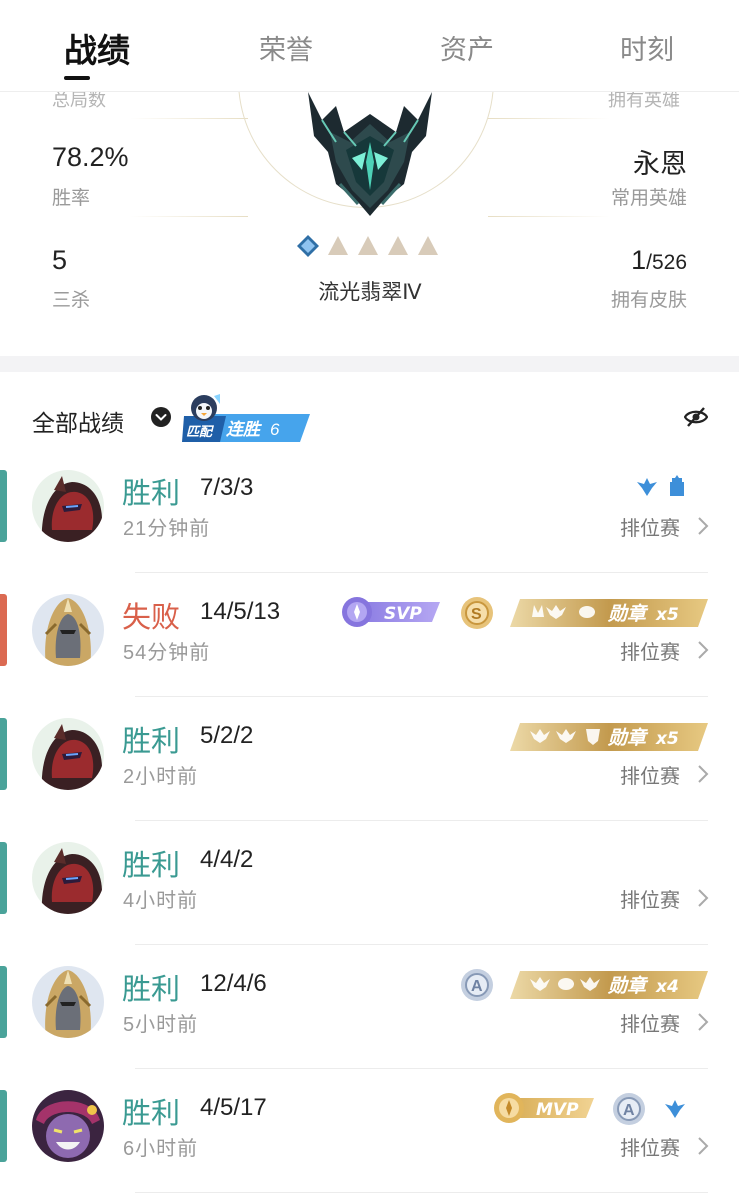  Describe the element at coordinates (369, 1145) in the screenshot. I see `match-row: 胜利 4/5/17 6小时前 MVP A 排位赛` at that location.